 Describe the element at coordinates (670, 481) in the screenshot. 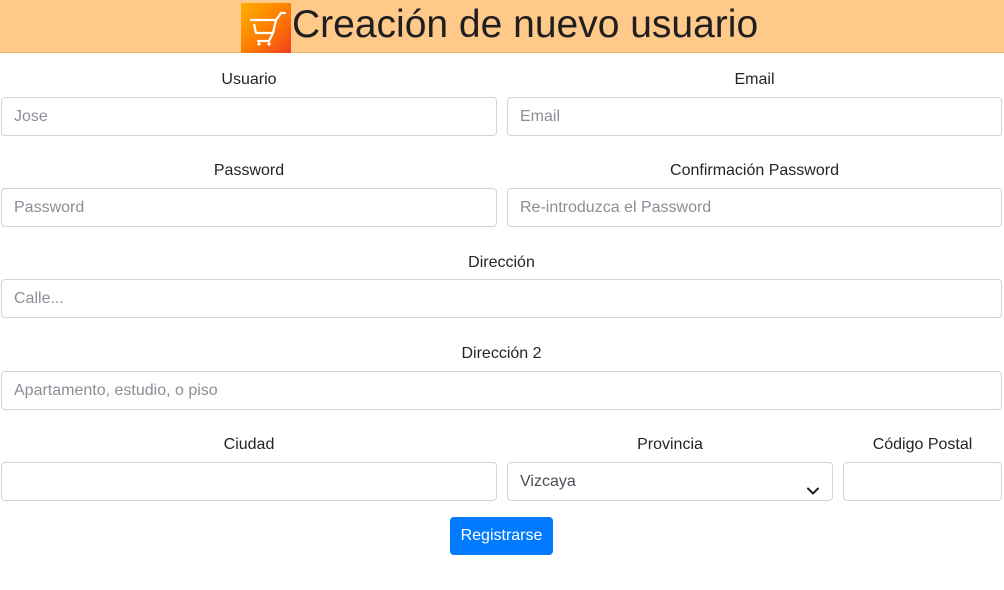

I see `provincia-select: Vizcaya` at that location.